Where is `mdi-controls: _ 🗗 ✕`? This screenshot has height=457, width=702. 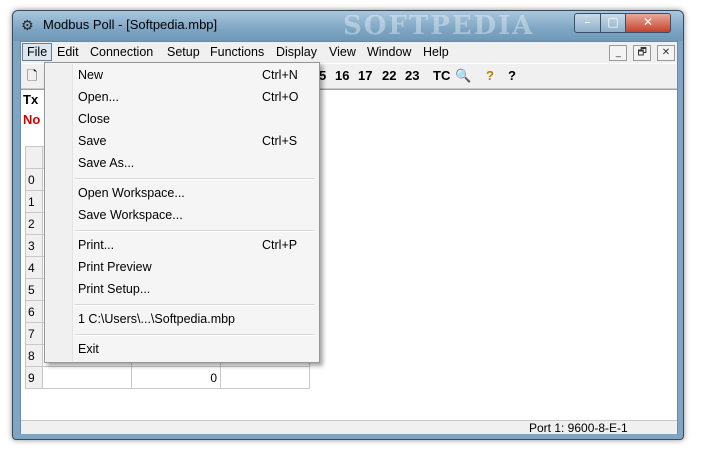
mdi-controls: _ 🗗 ✕ is located at coordinates (641, 52).